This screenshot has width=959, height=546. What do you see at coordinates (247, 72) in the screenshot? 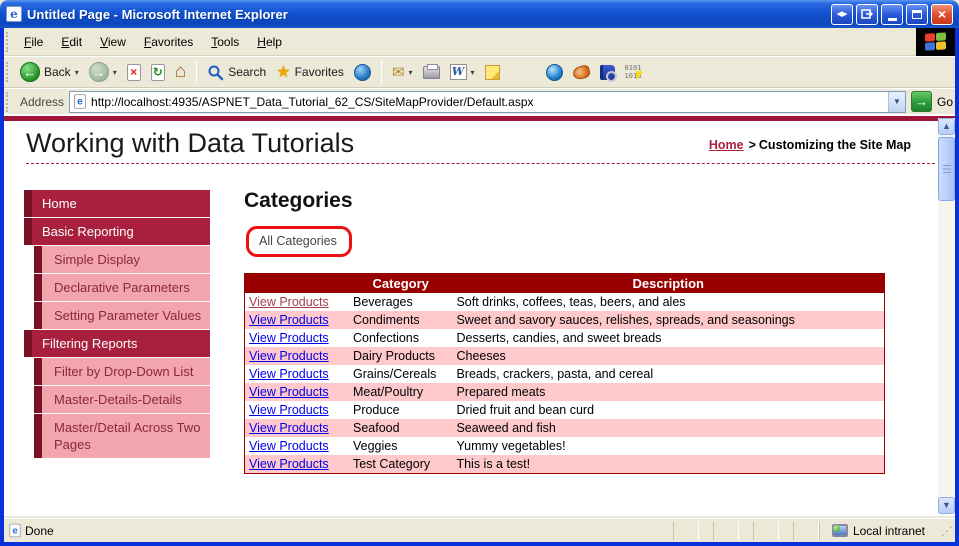
I see `search-label: Search` at bounding box center [247, 72].